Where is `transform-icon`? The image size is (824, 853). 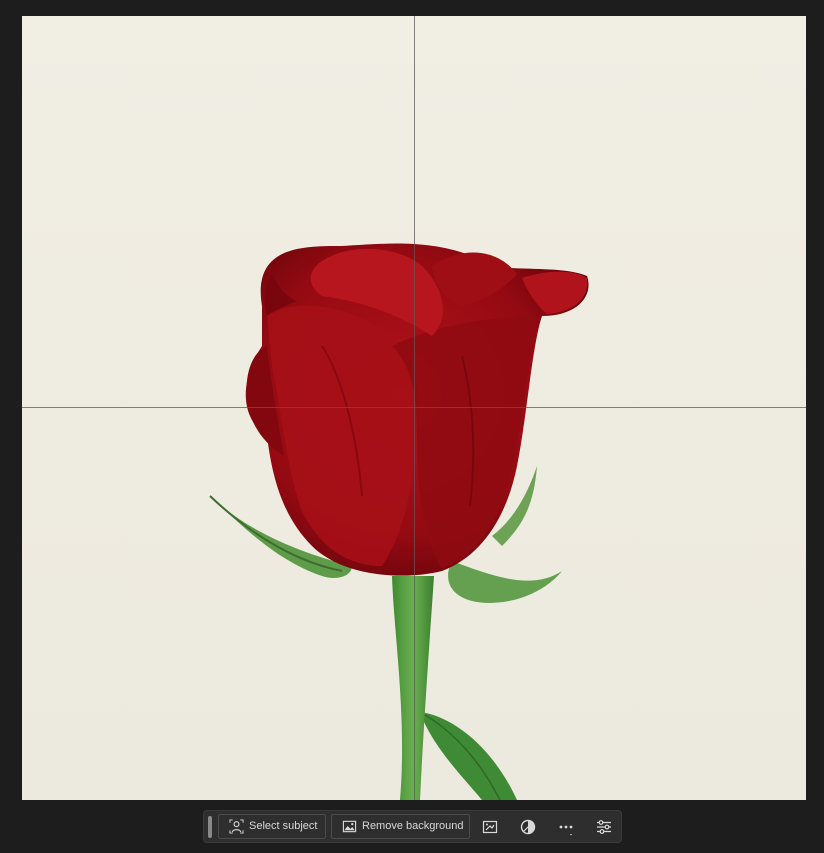
transform-icon is located at coordinates (490, 827).